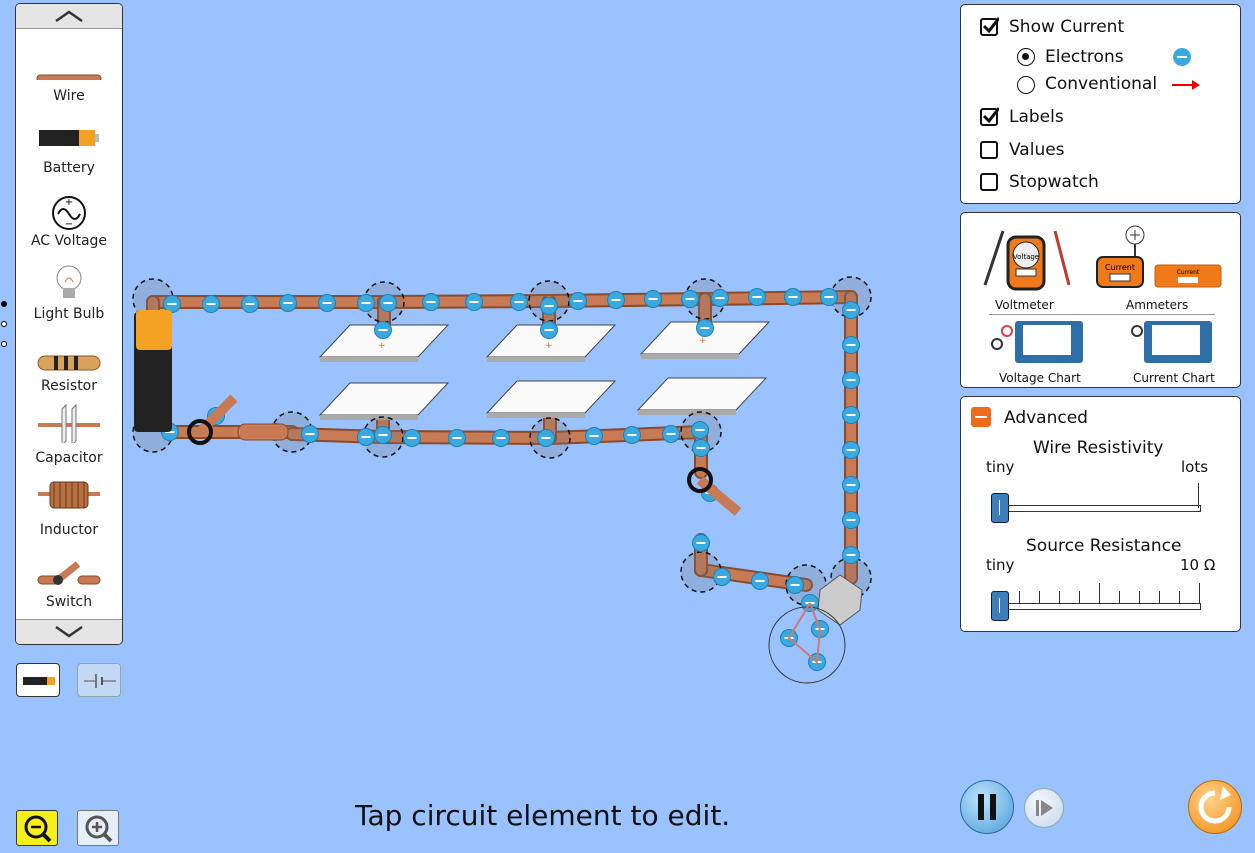  I want to click on switch-right, so click(714, 491).